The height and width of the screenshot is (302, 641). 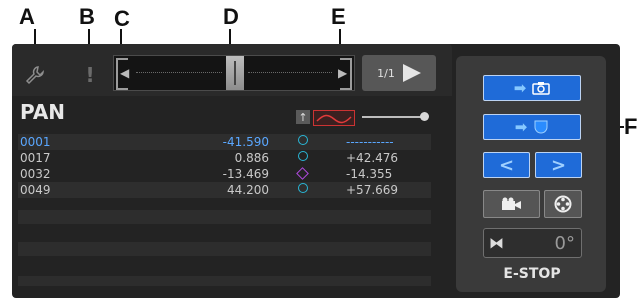 What do you see at coordinates (303, 117) in the screenshot?
I see `up-arrow-icon: ↑` at bounding box center [303, 117].